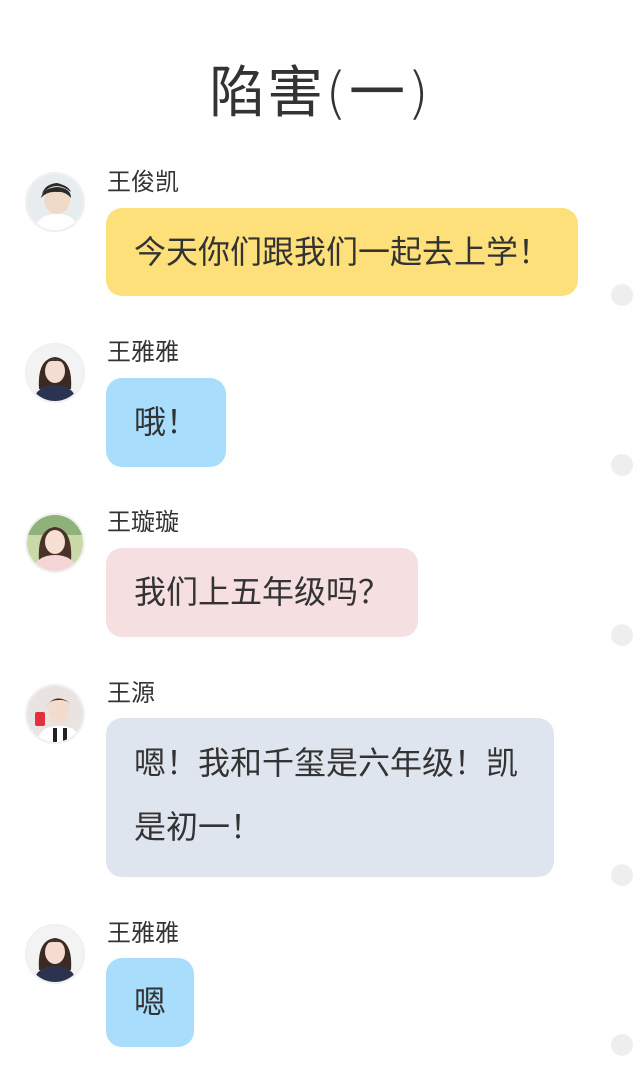 The image size is (640, 1088). Describe the element at coordinates (143, 522) in the screenshot. I see `sender-name: 王璇璇` at that location.